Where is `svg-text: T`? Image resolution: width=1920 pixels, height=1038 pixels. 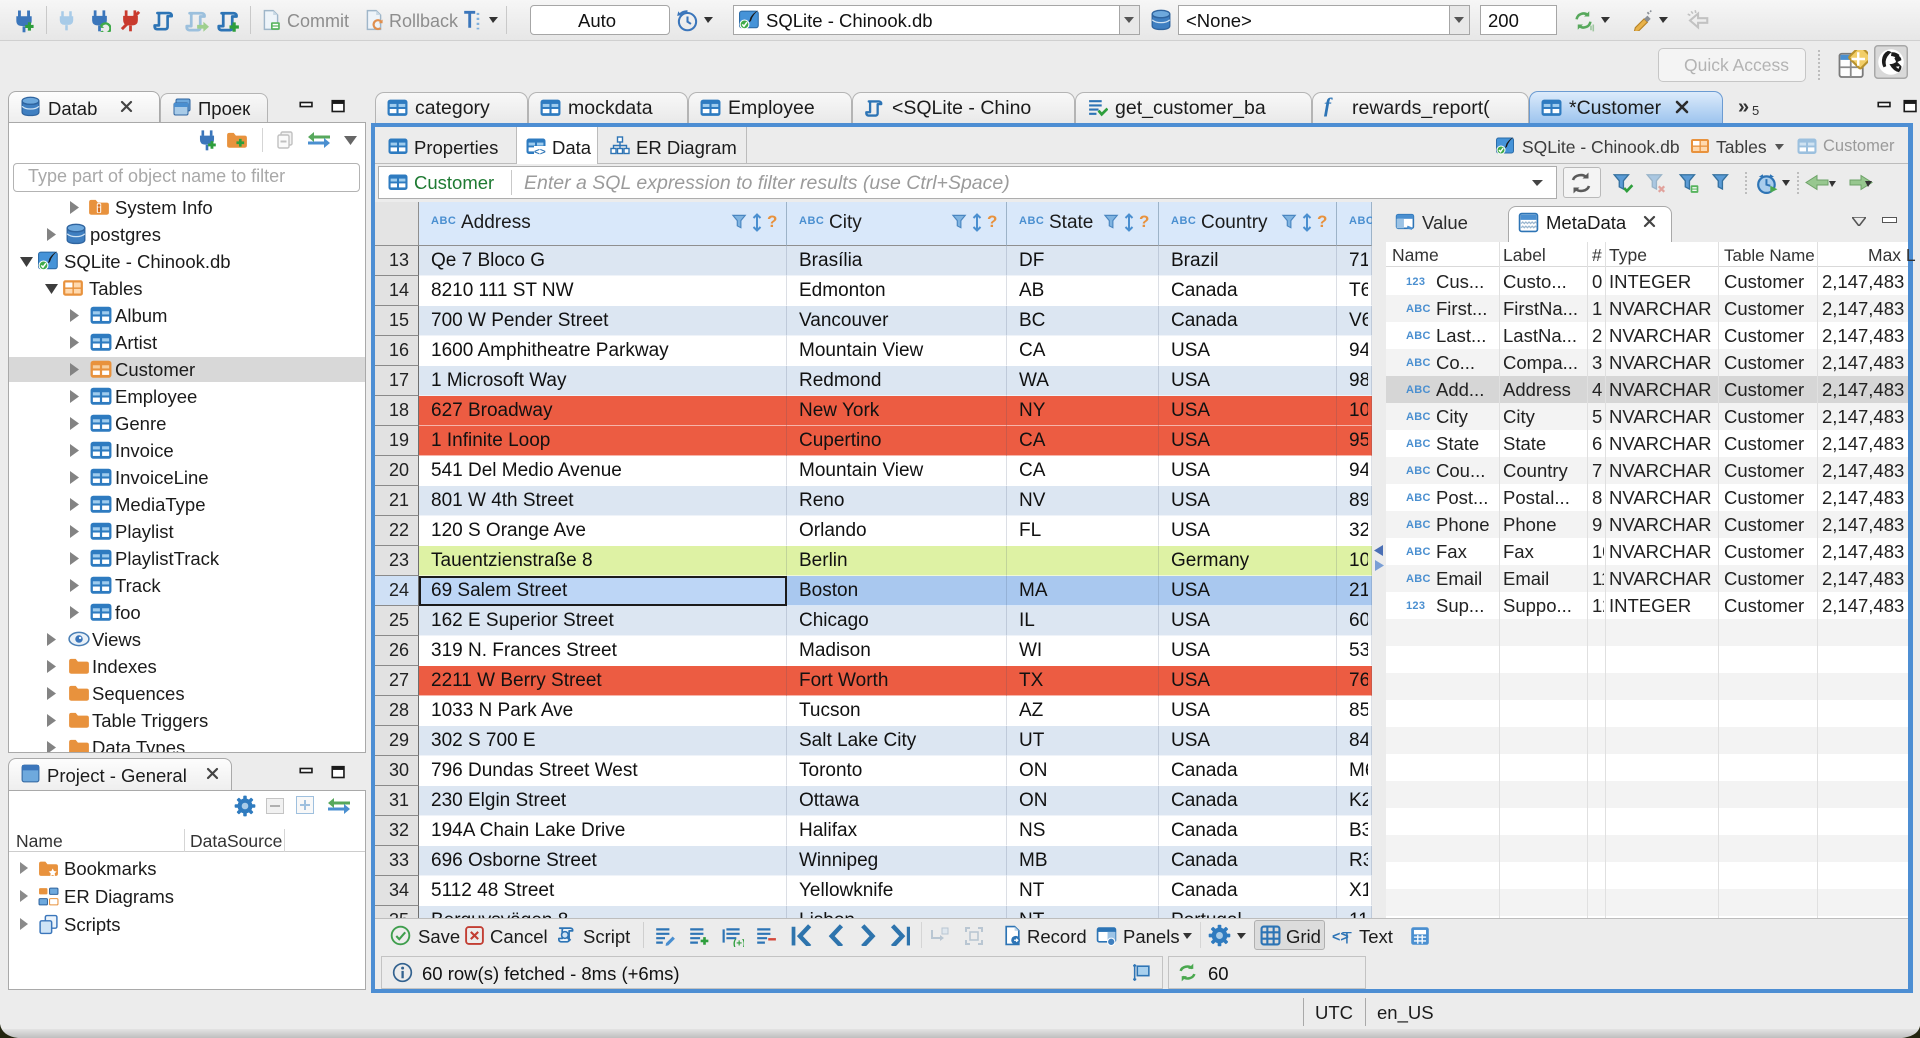 svg-text: T is located at coordinates (1347, 938).